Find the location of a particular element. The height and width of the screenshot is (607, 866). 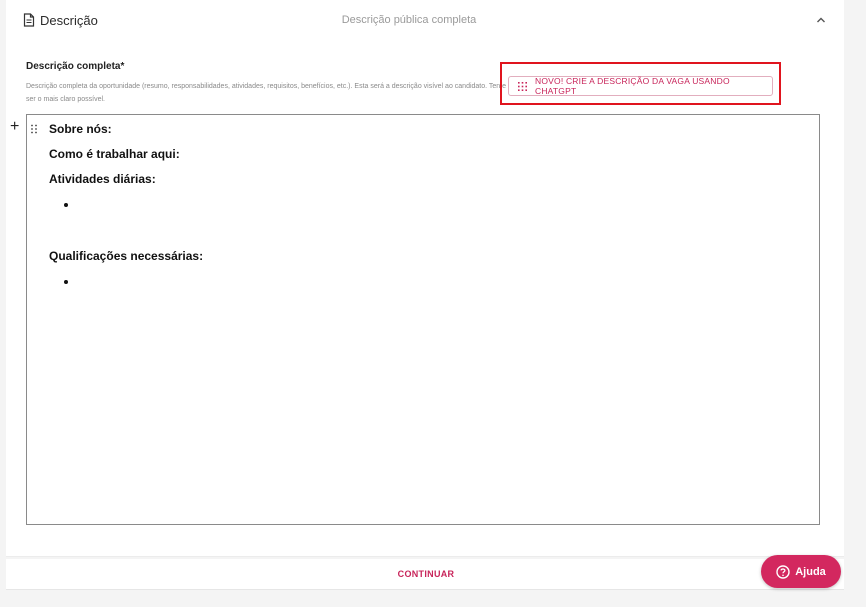

continue-button: CONTINUAR is located at coordinates (426, 574).